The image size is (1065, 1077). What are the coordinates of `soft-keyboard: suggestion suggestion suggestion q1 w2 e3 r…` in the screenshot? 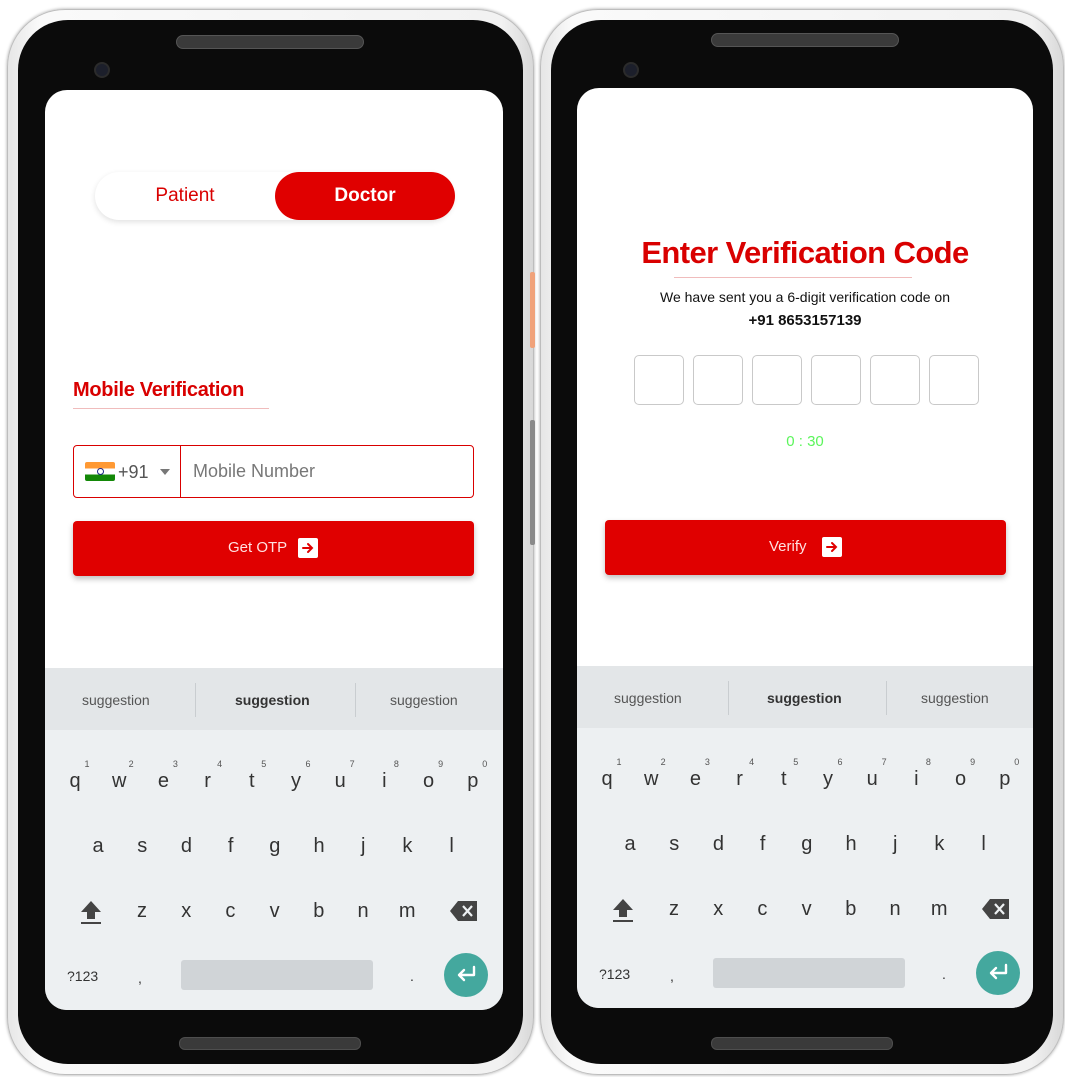 It's located at (274, 839).